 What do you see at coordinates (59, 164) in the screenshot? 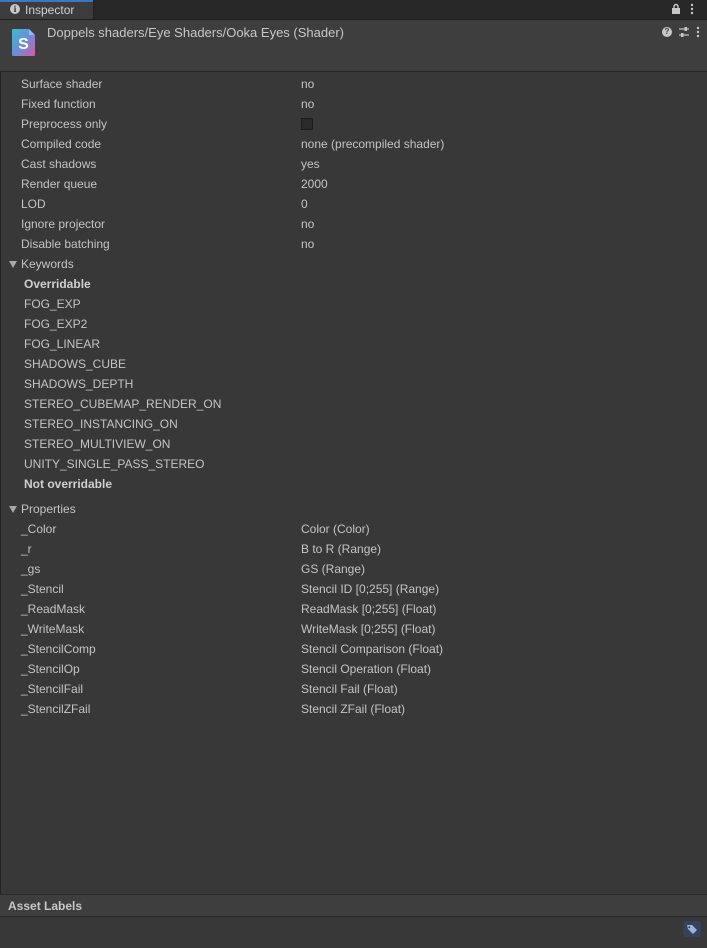
I see `info-label: Cast shadows` at bounding box center [59, 164].